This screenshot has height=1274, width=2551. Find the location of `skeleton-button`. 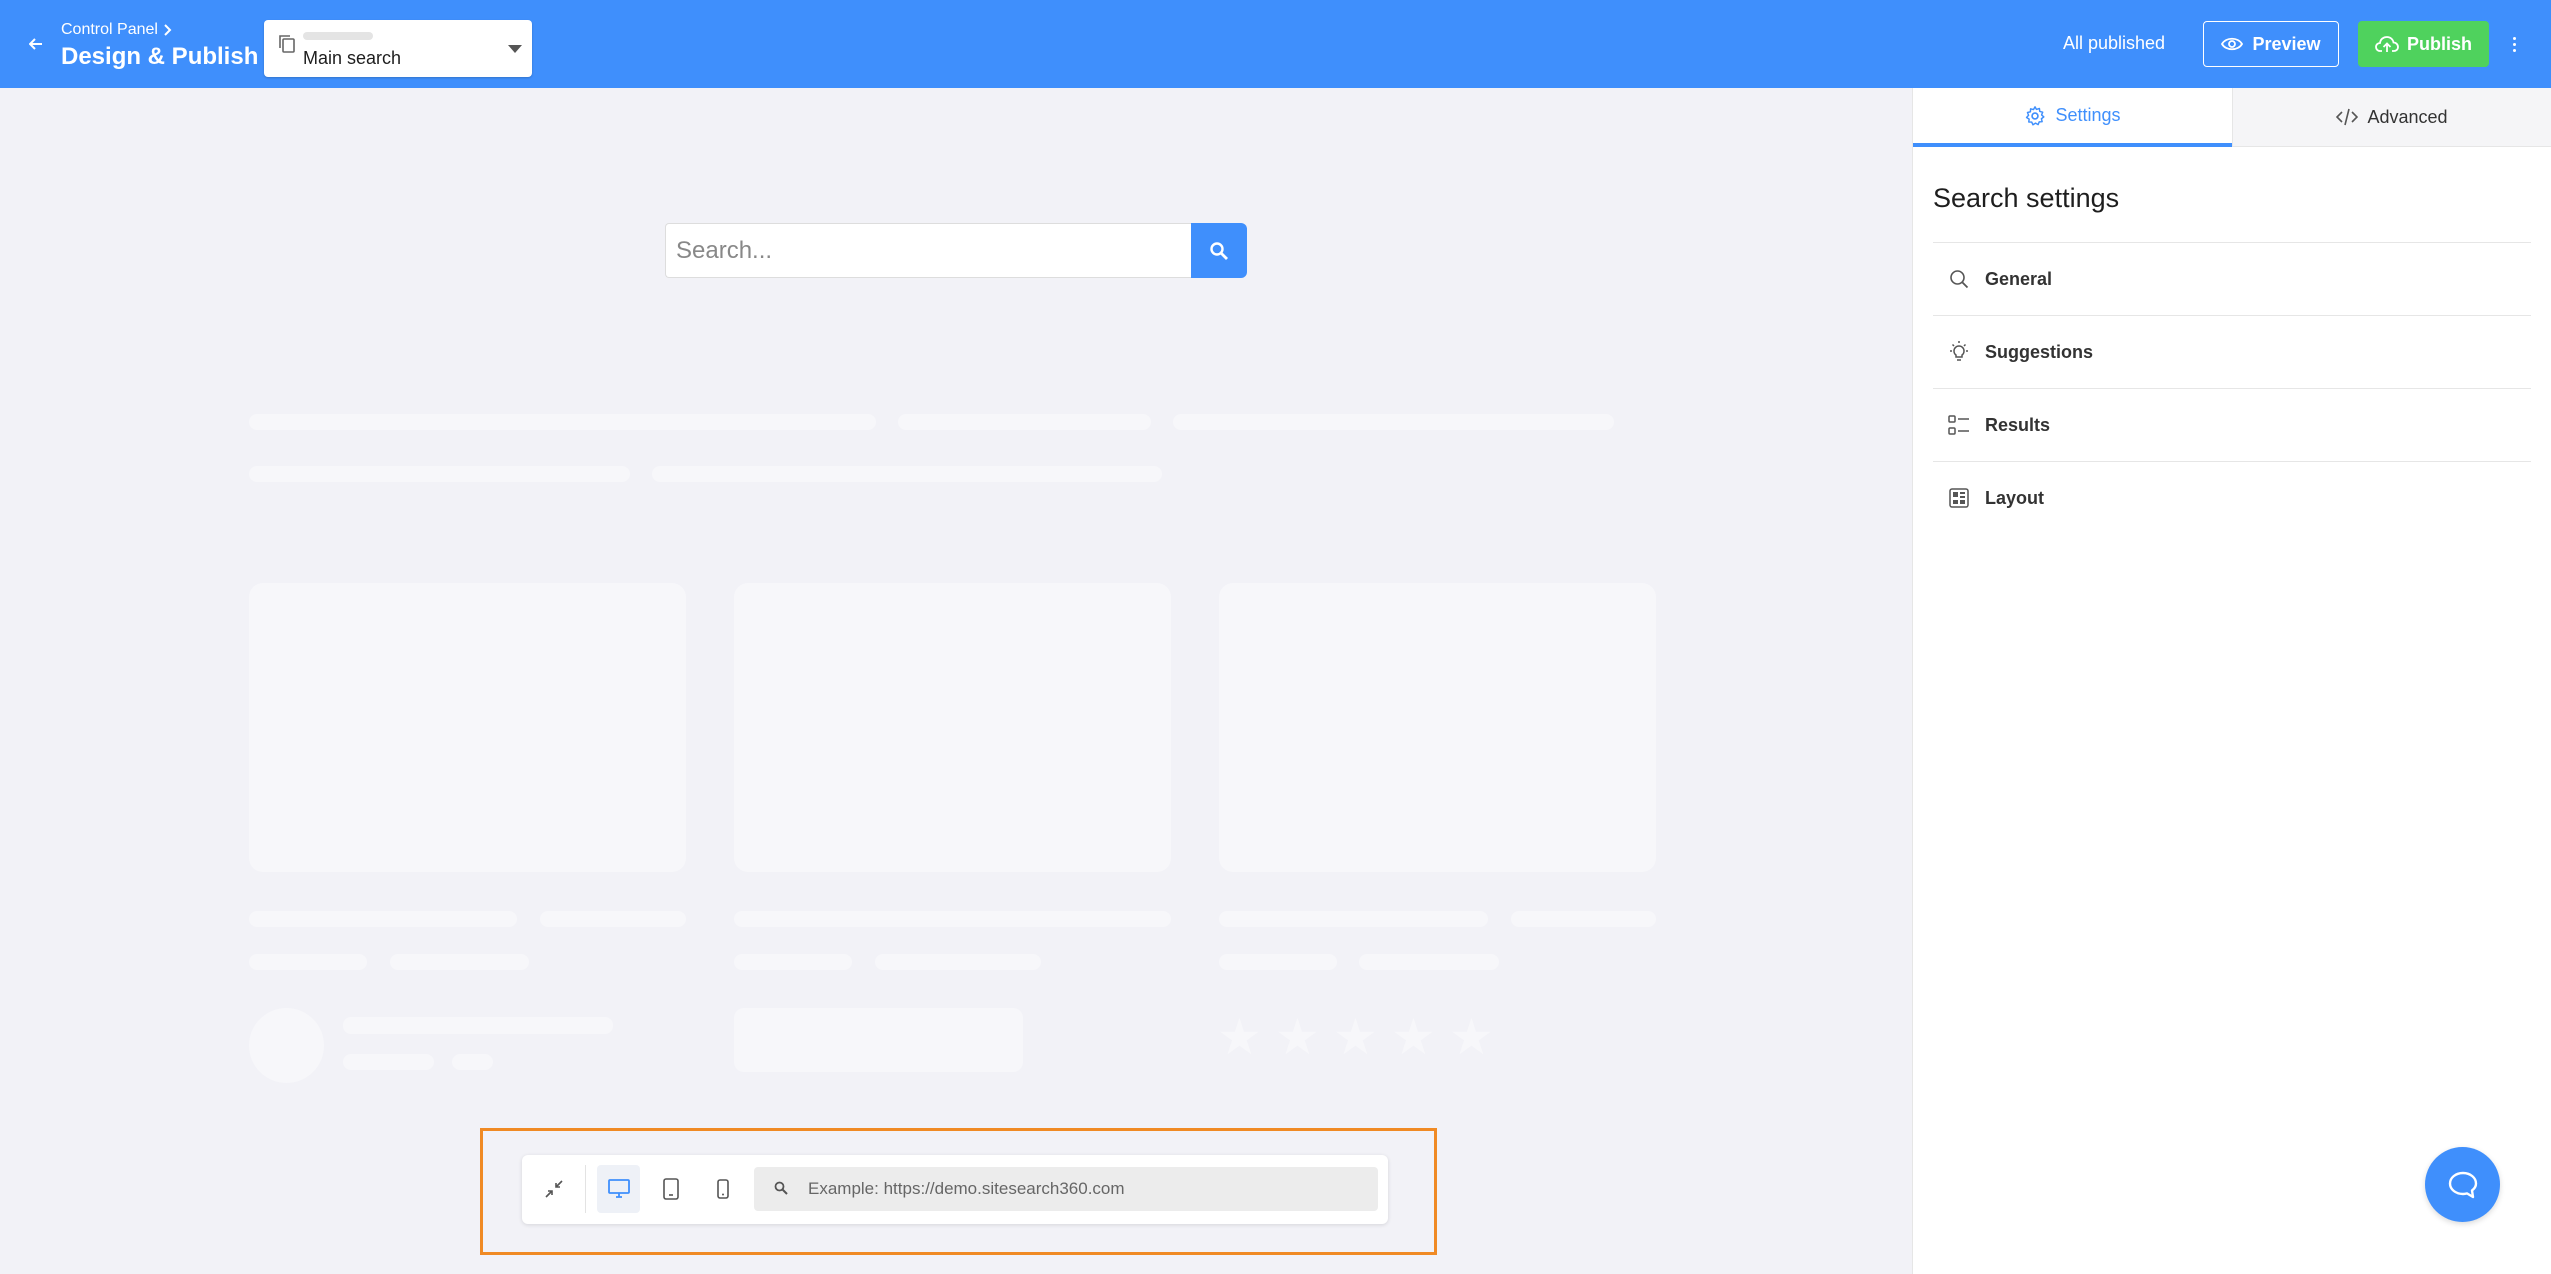

skeleton-button is located at coordinates (878, 1040).